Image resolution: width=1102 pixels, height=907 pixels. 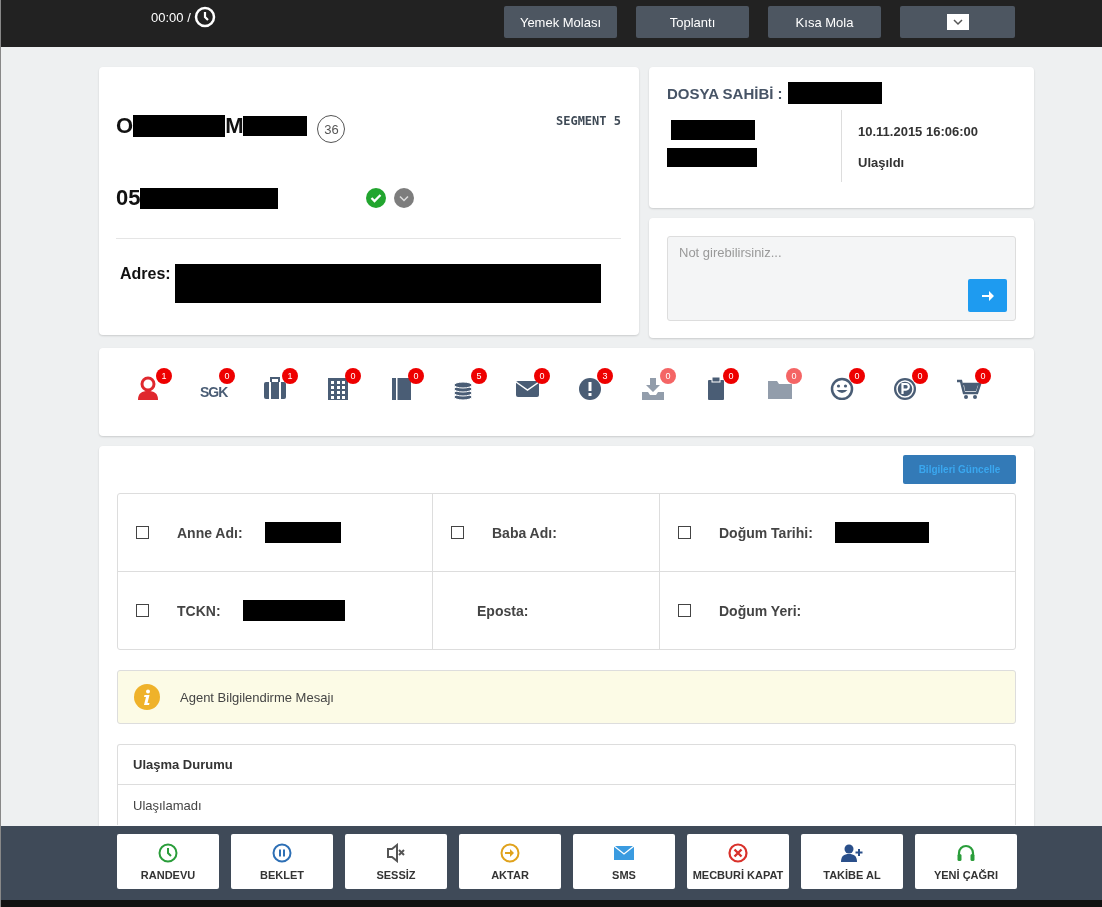 What do you see at coordinates (524, 532) in the screenshot?
I see `field-label: Baba Adı:` at bounding box center [524, 532].